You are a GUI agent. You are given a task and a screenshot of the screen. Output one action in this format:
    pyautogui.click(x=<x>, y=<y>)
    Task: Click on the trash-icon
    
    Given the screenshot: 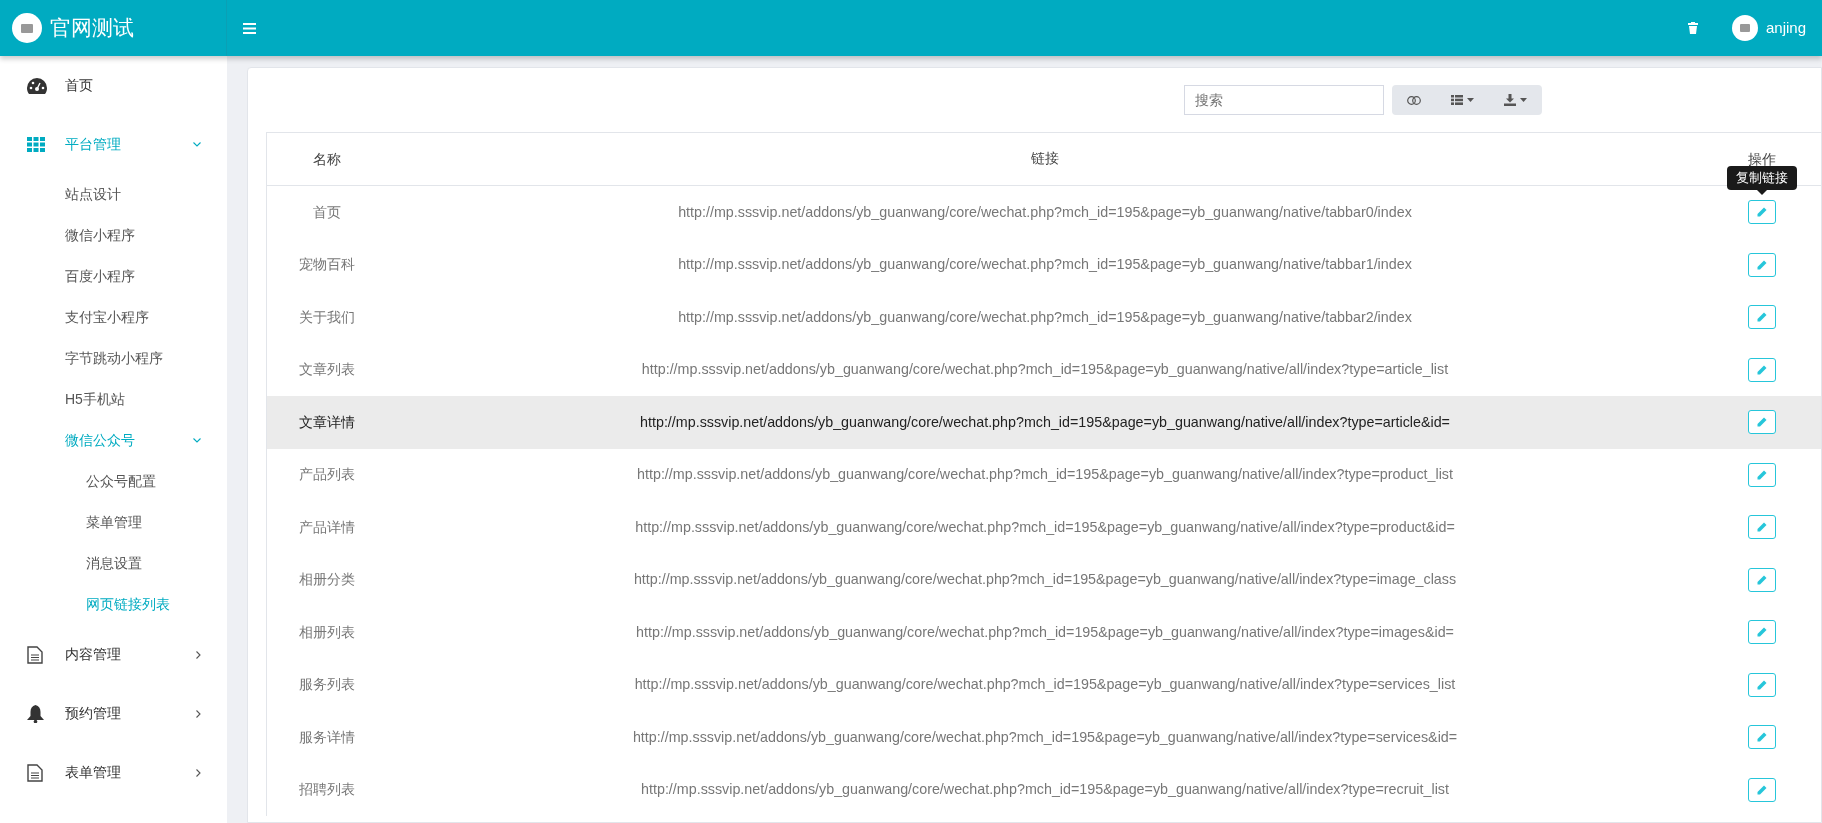 What is the action you would take?
    pyautogui.click(x=1692, y=28)
    